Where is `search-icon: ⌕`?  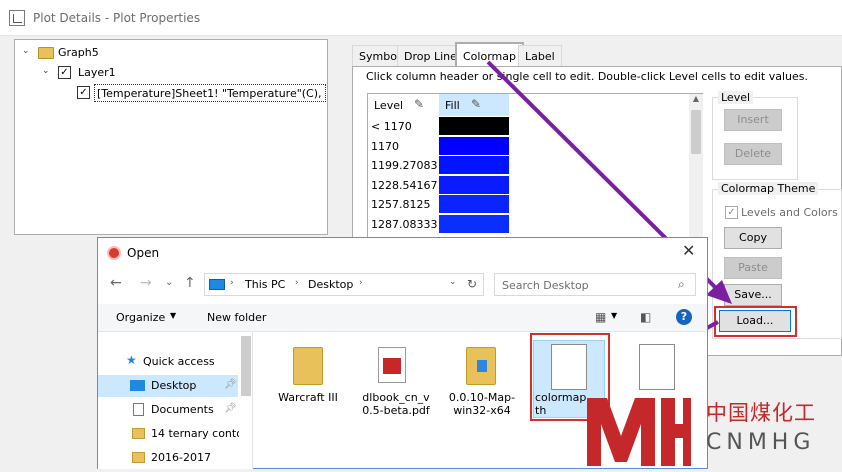 search-icon: ⌕ is located at coordinates (681, 284).